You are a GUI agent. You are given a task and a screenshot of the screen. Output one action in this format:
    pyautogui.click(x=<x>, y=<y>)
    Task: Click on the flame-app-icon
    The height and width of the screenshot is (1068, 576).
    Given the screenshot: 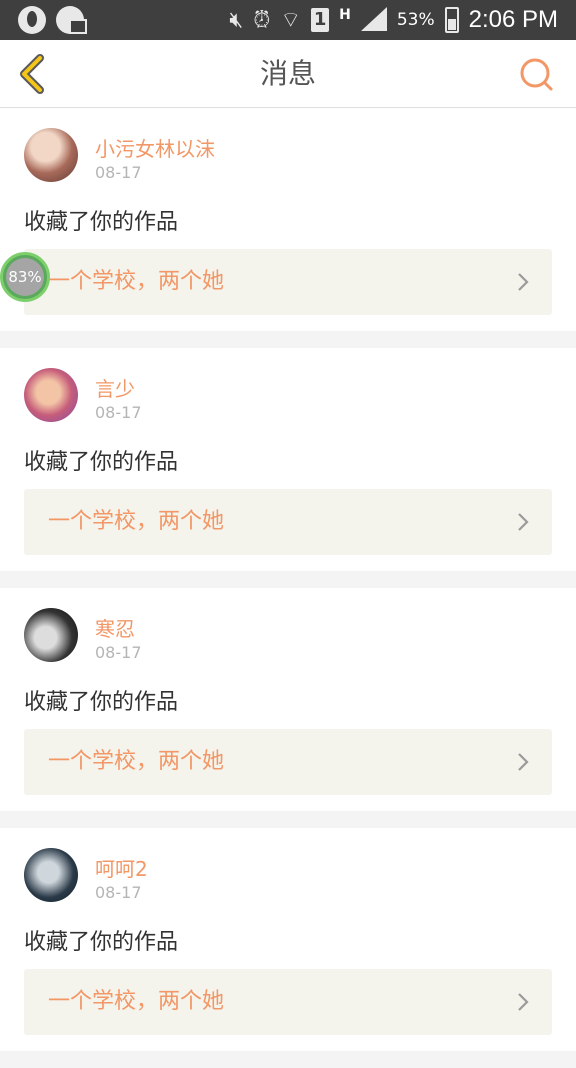 What is the action you would take?
    pyautogui.click(x=32, y=20)
    